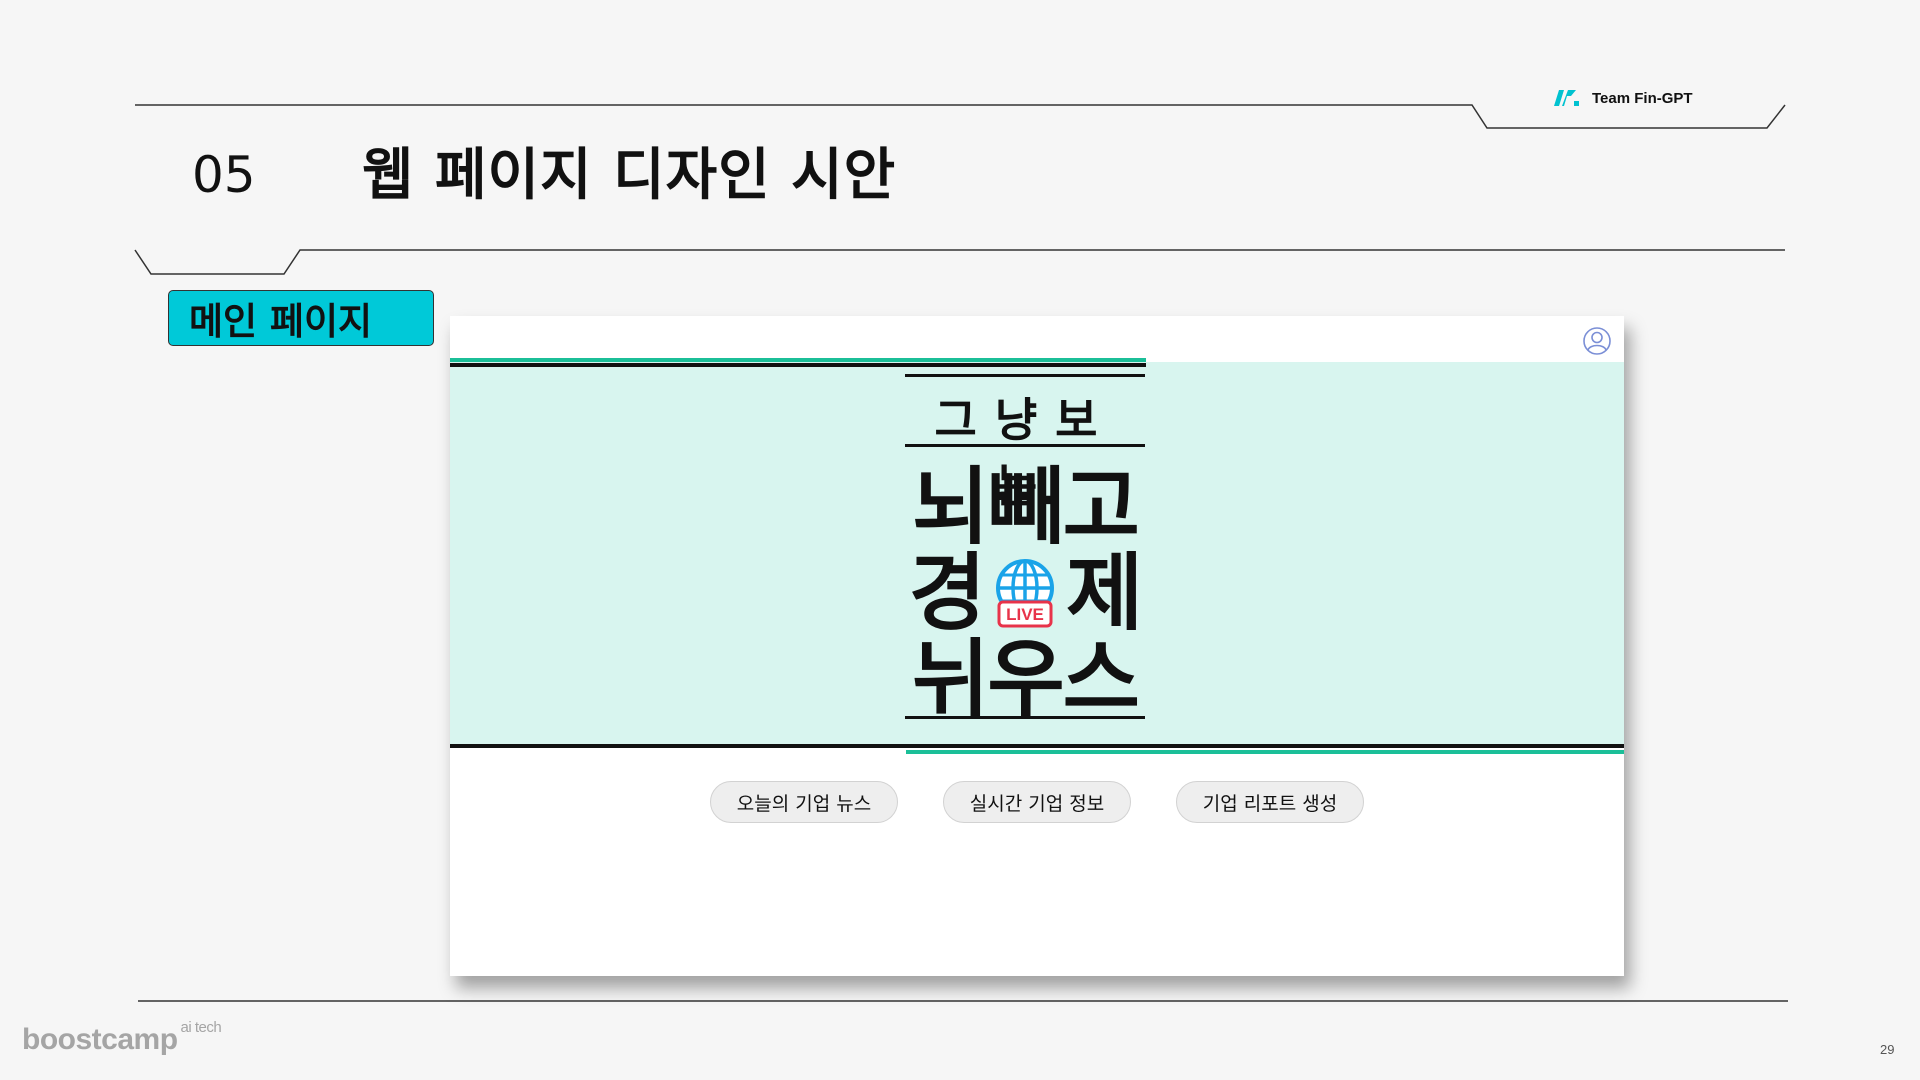 The height and width of the screenshot is (1080, 1920). I want to click on team-badge: Team Fin-GPT, so click(1622, 98).